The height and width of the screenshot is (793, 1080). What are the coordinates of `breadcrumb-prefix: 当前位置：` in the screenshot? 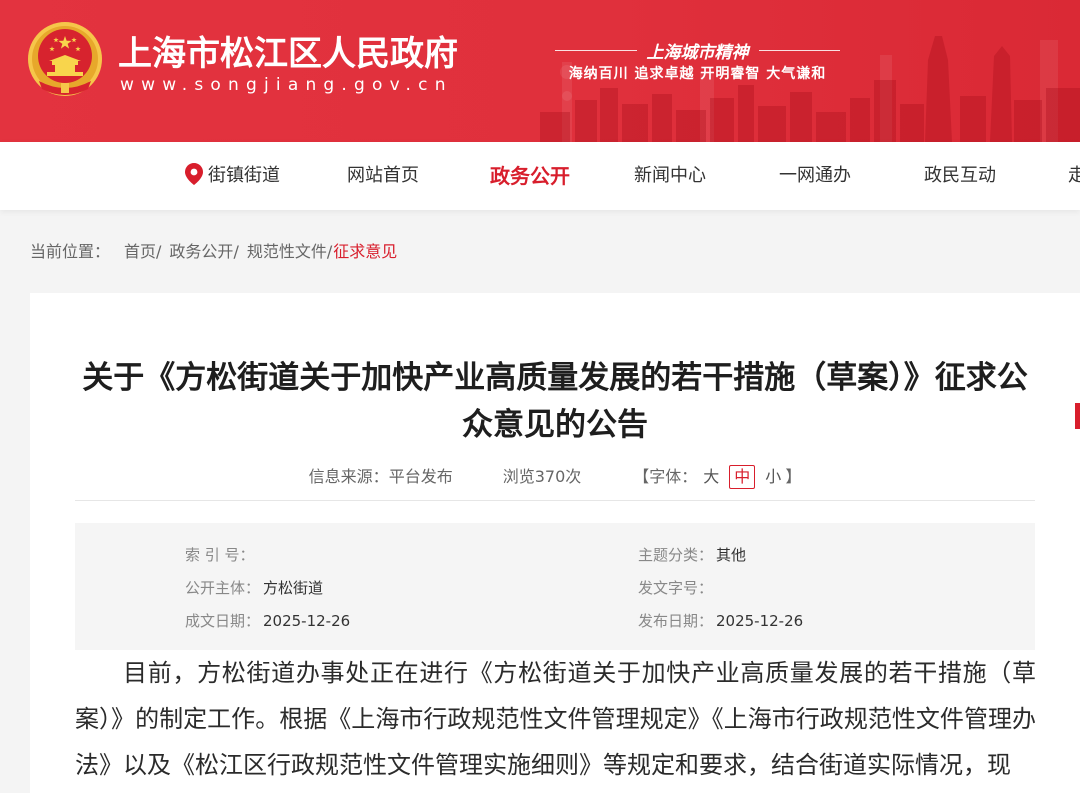 It's located at (70, 251).